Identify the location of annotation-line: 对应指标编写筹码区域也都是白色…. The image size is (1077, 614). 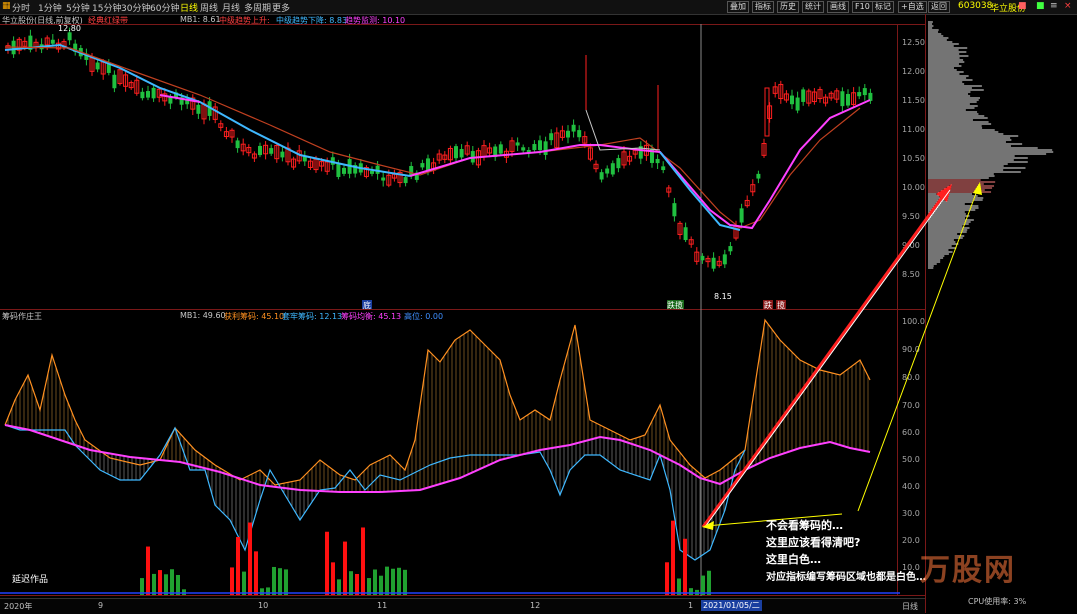
(846, 577).